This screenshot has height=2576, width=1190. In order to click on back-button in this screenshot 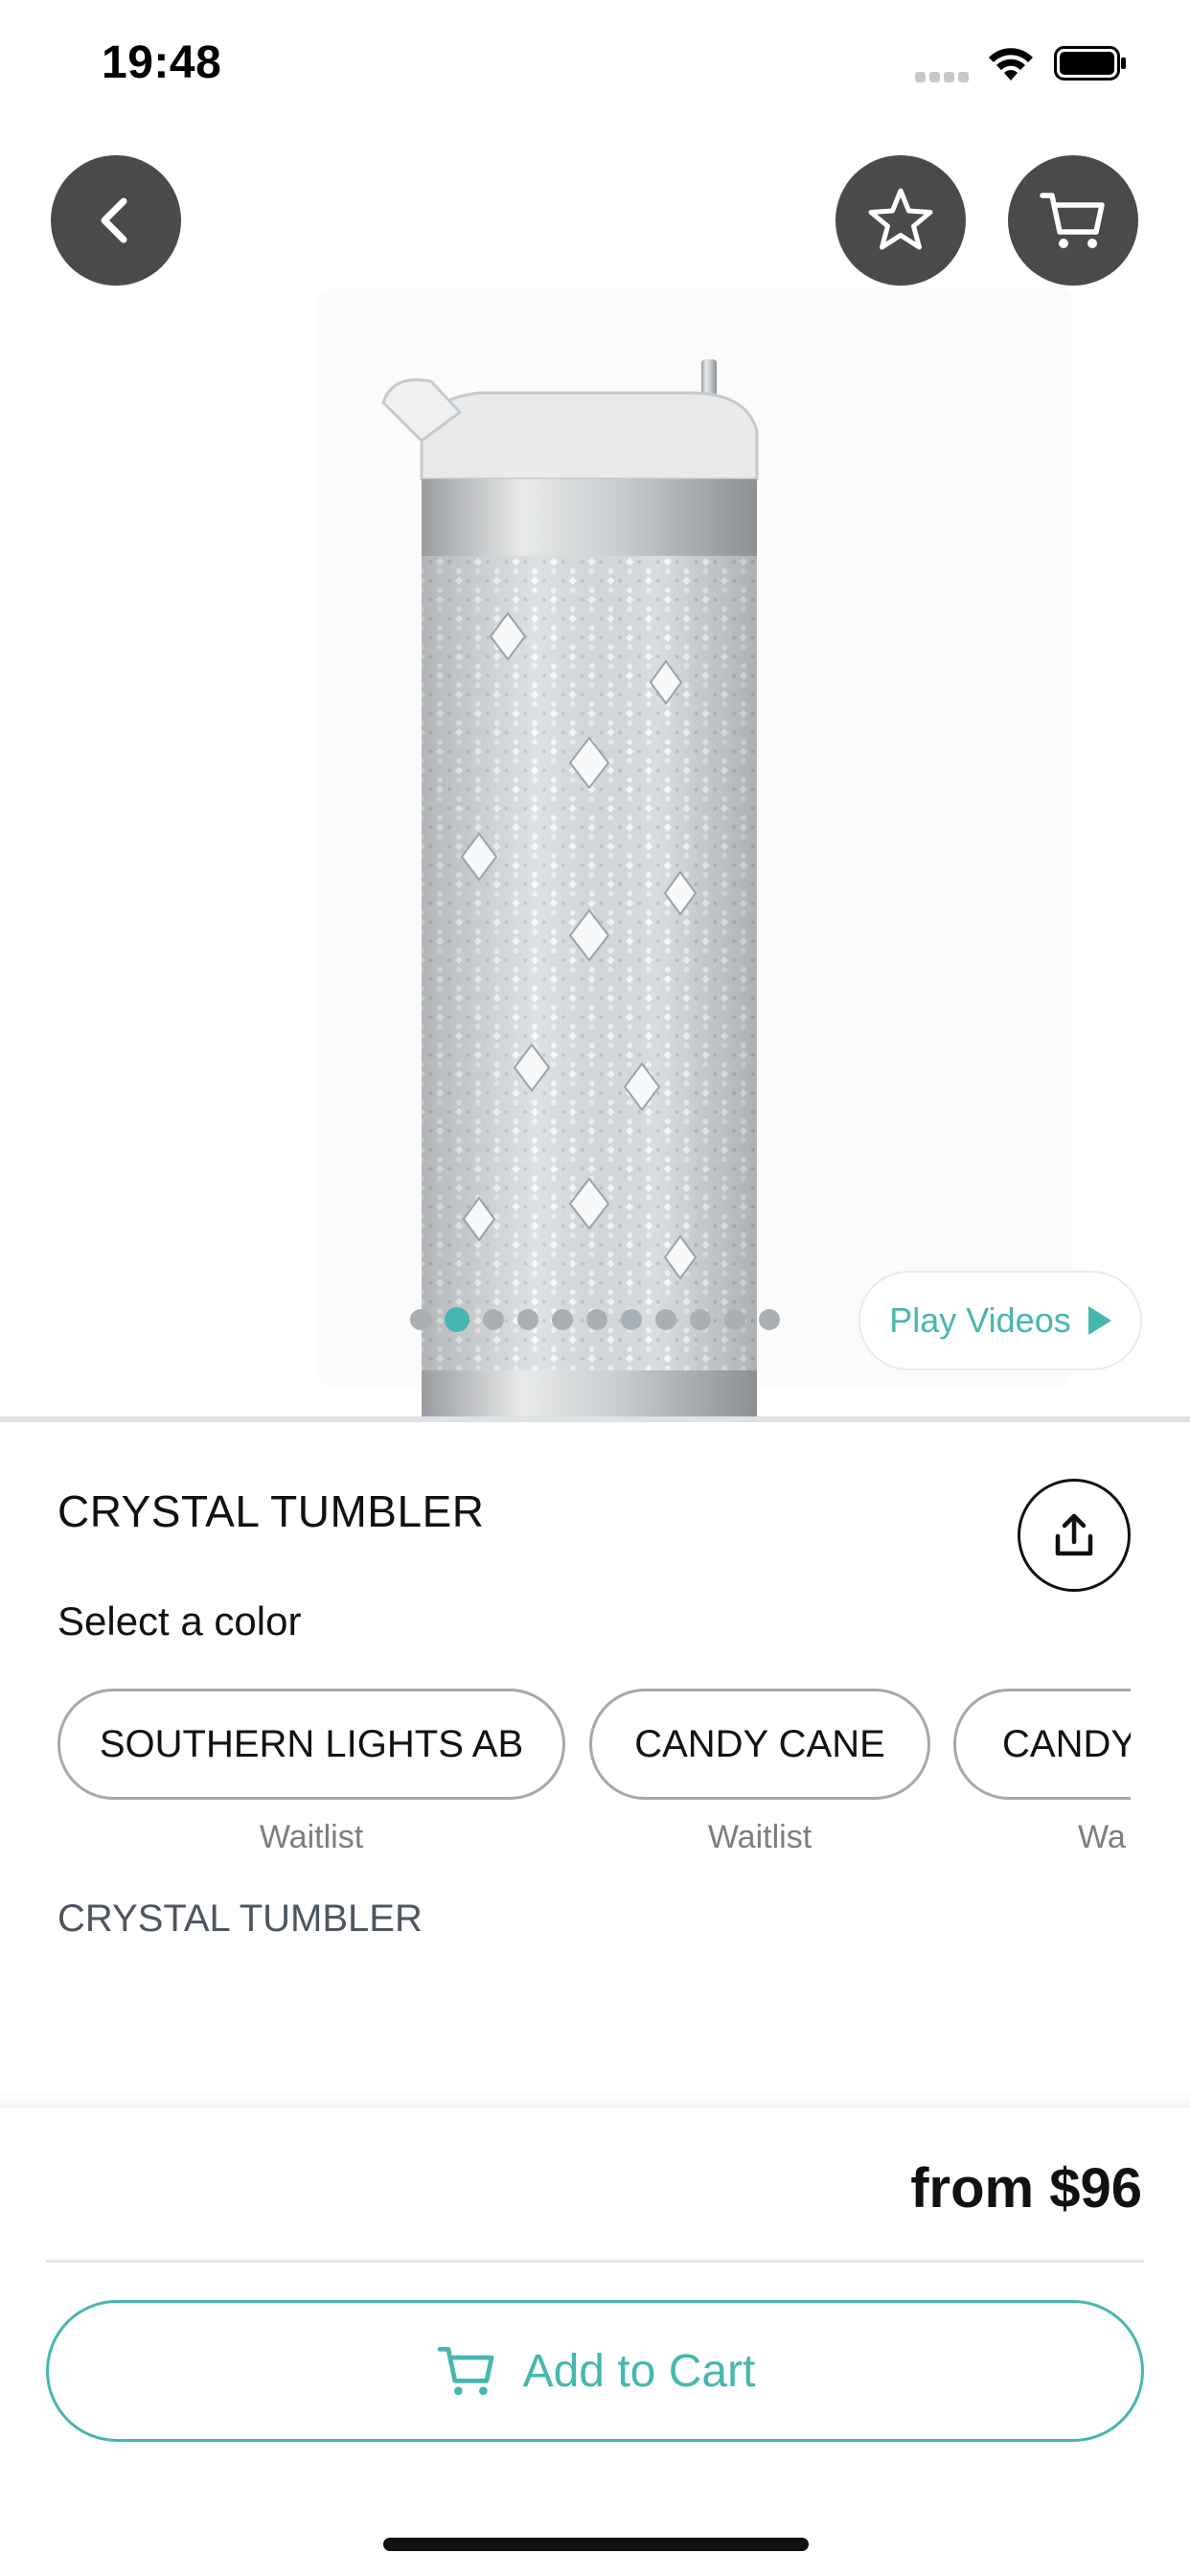, I will do `click(116, 220)`.